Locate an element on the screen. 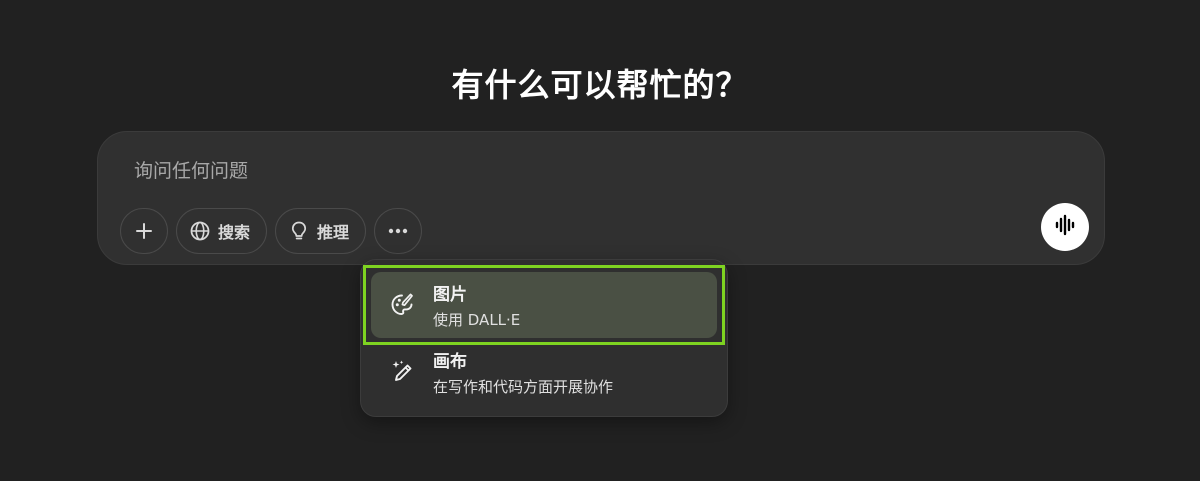  lightbulb-icon is located at coordinates (299, 231).